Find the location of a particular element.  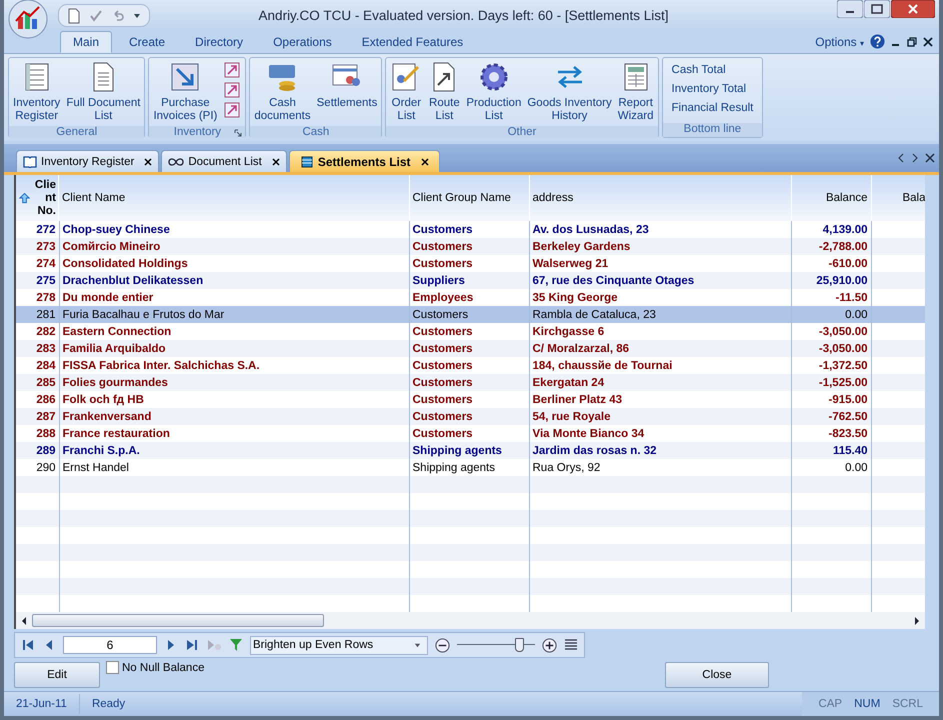

stack-icon is located at coordinates (307, 161).